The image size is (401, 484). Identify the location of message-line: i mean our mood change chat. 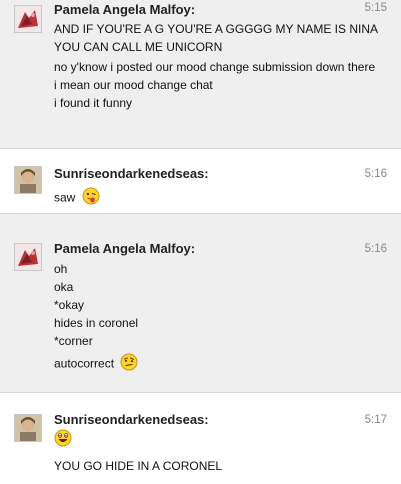
(133, 85).